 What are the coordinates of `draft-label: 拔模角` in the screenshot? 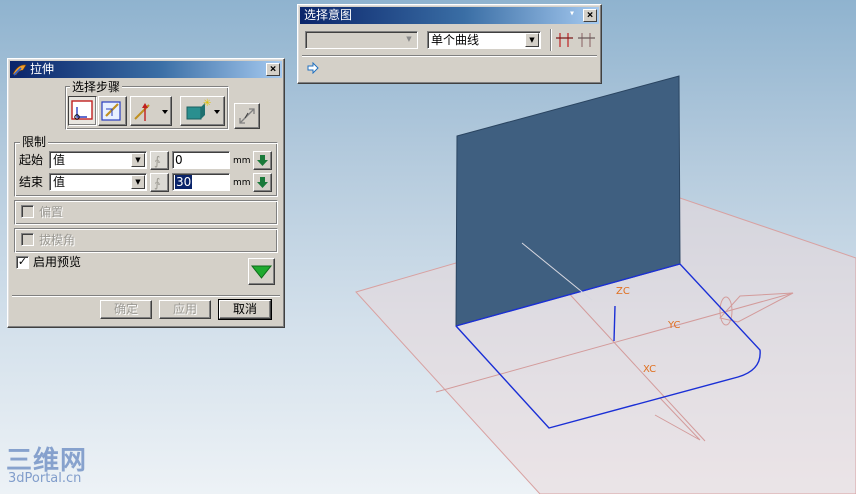 It's located at (57, 240).